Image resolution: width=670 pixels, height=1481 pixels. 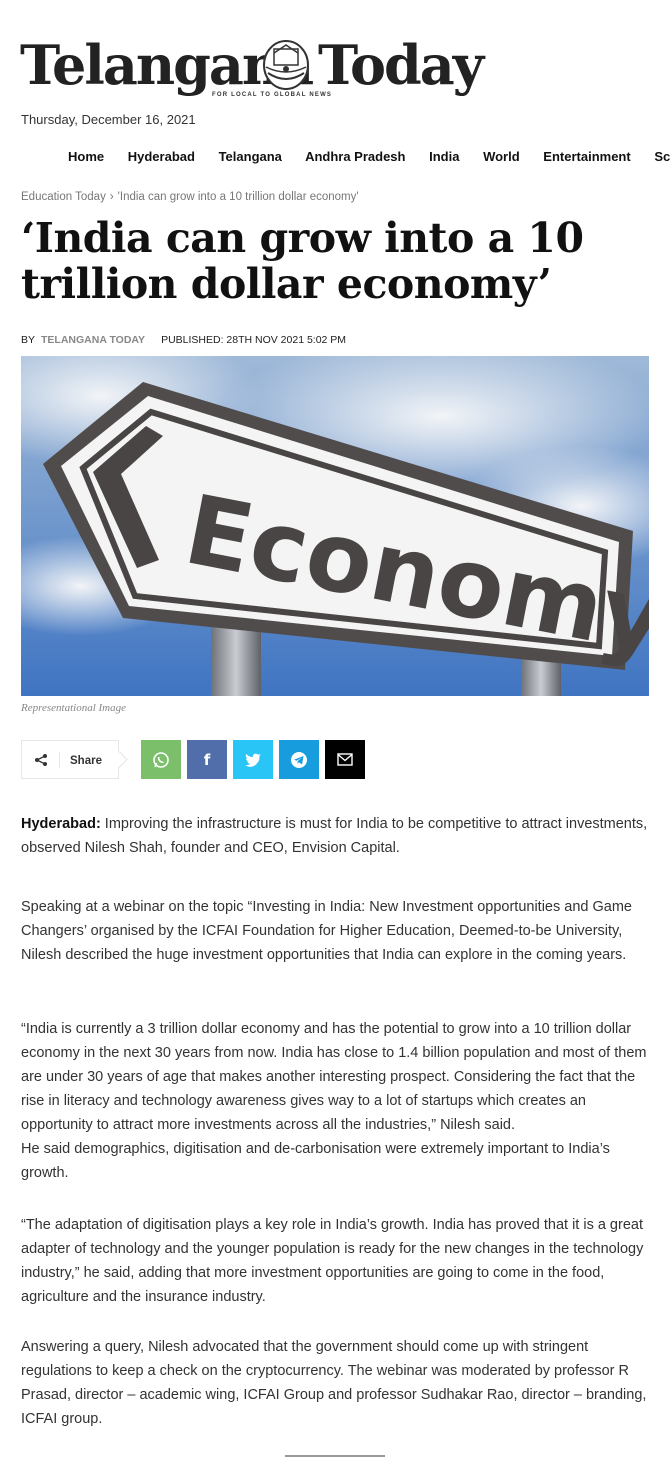 What do you see at coordinates (63, 197) in the screenshot?
I see `breadcrumb-section: Education Today` at bounding box center [63, 197].